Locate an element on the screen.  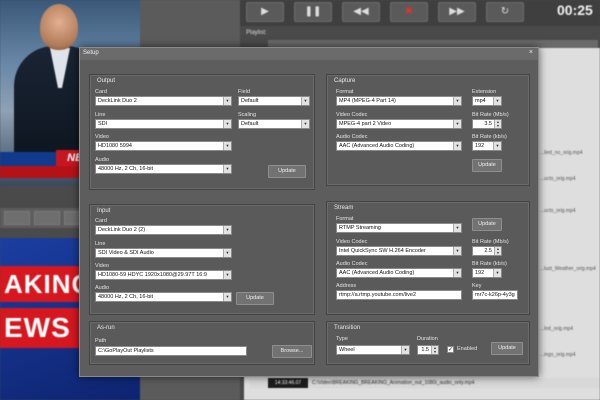
stream-video-codec-select: Intel QuickSync SW H.264 Encoder ▼ is located at coordinates (399, 251).